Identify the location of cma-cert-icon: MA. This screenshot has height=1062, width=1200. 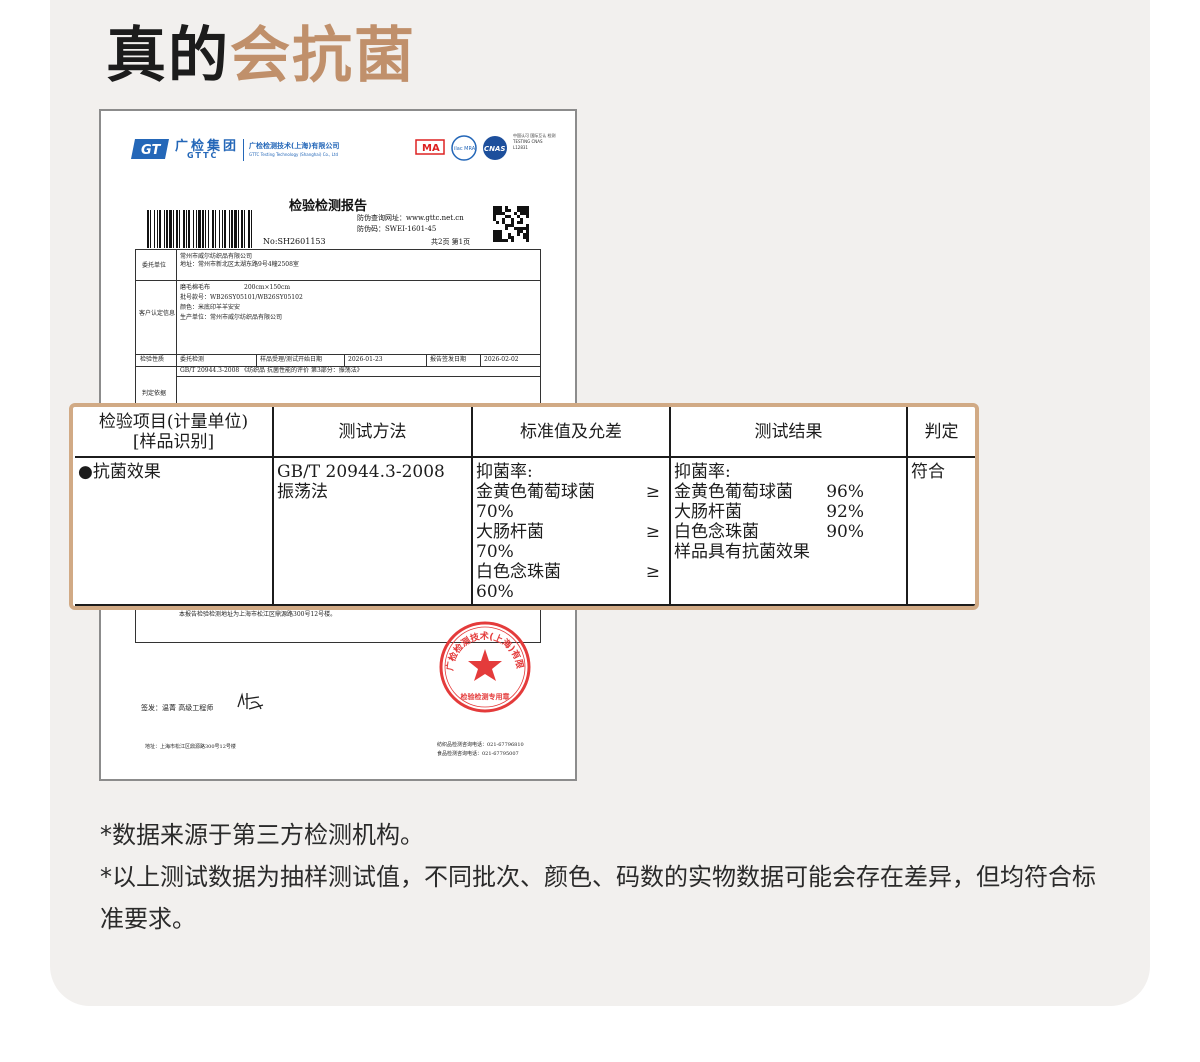
(430, 147).